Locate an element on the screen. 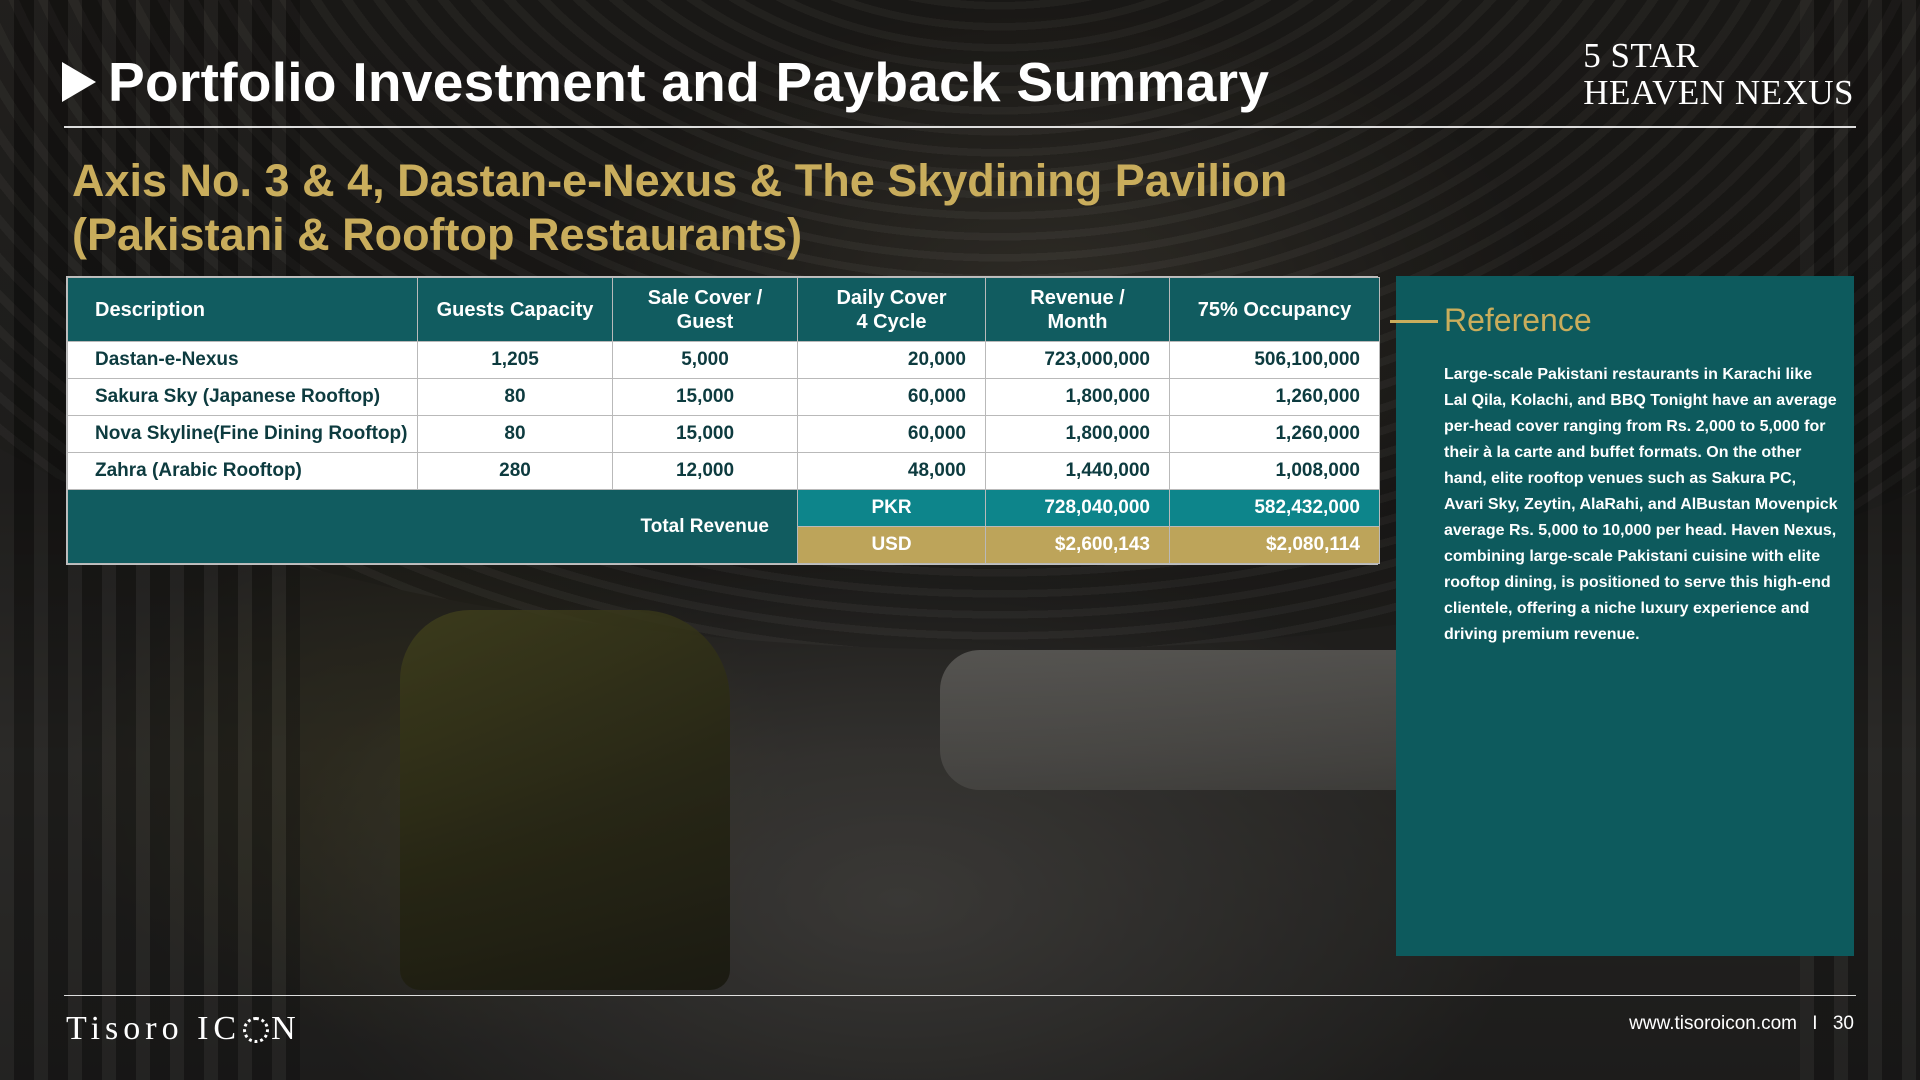 Image resolution: width=1920 pixels, height=1080 pixels. footer-info: www.tisoroicon.com I 30 is located at coordinates (1741, 1024).